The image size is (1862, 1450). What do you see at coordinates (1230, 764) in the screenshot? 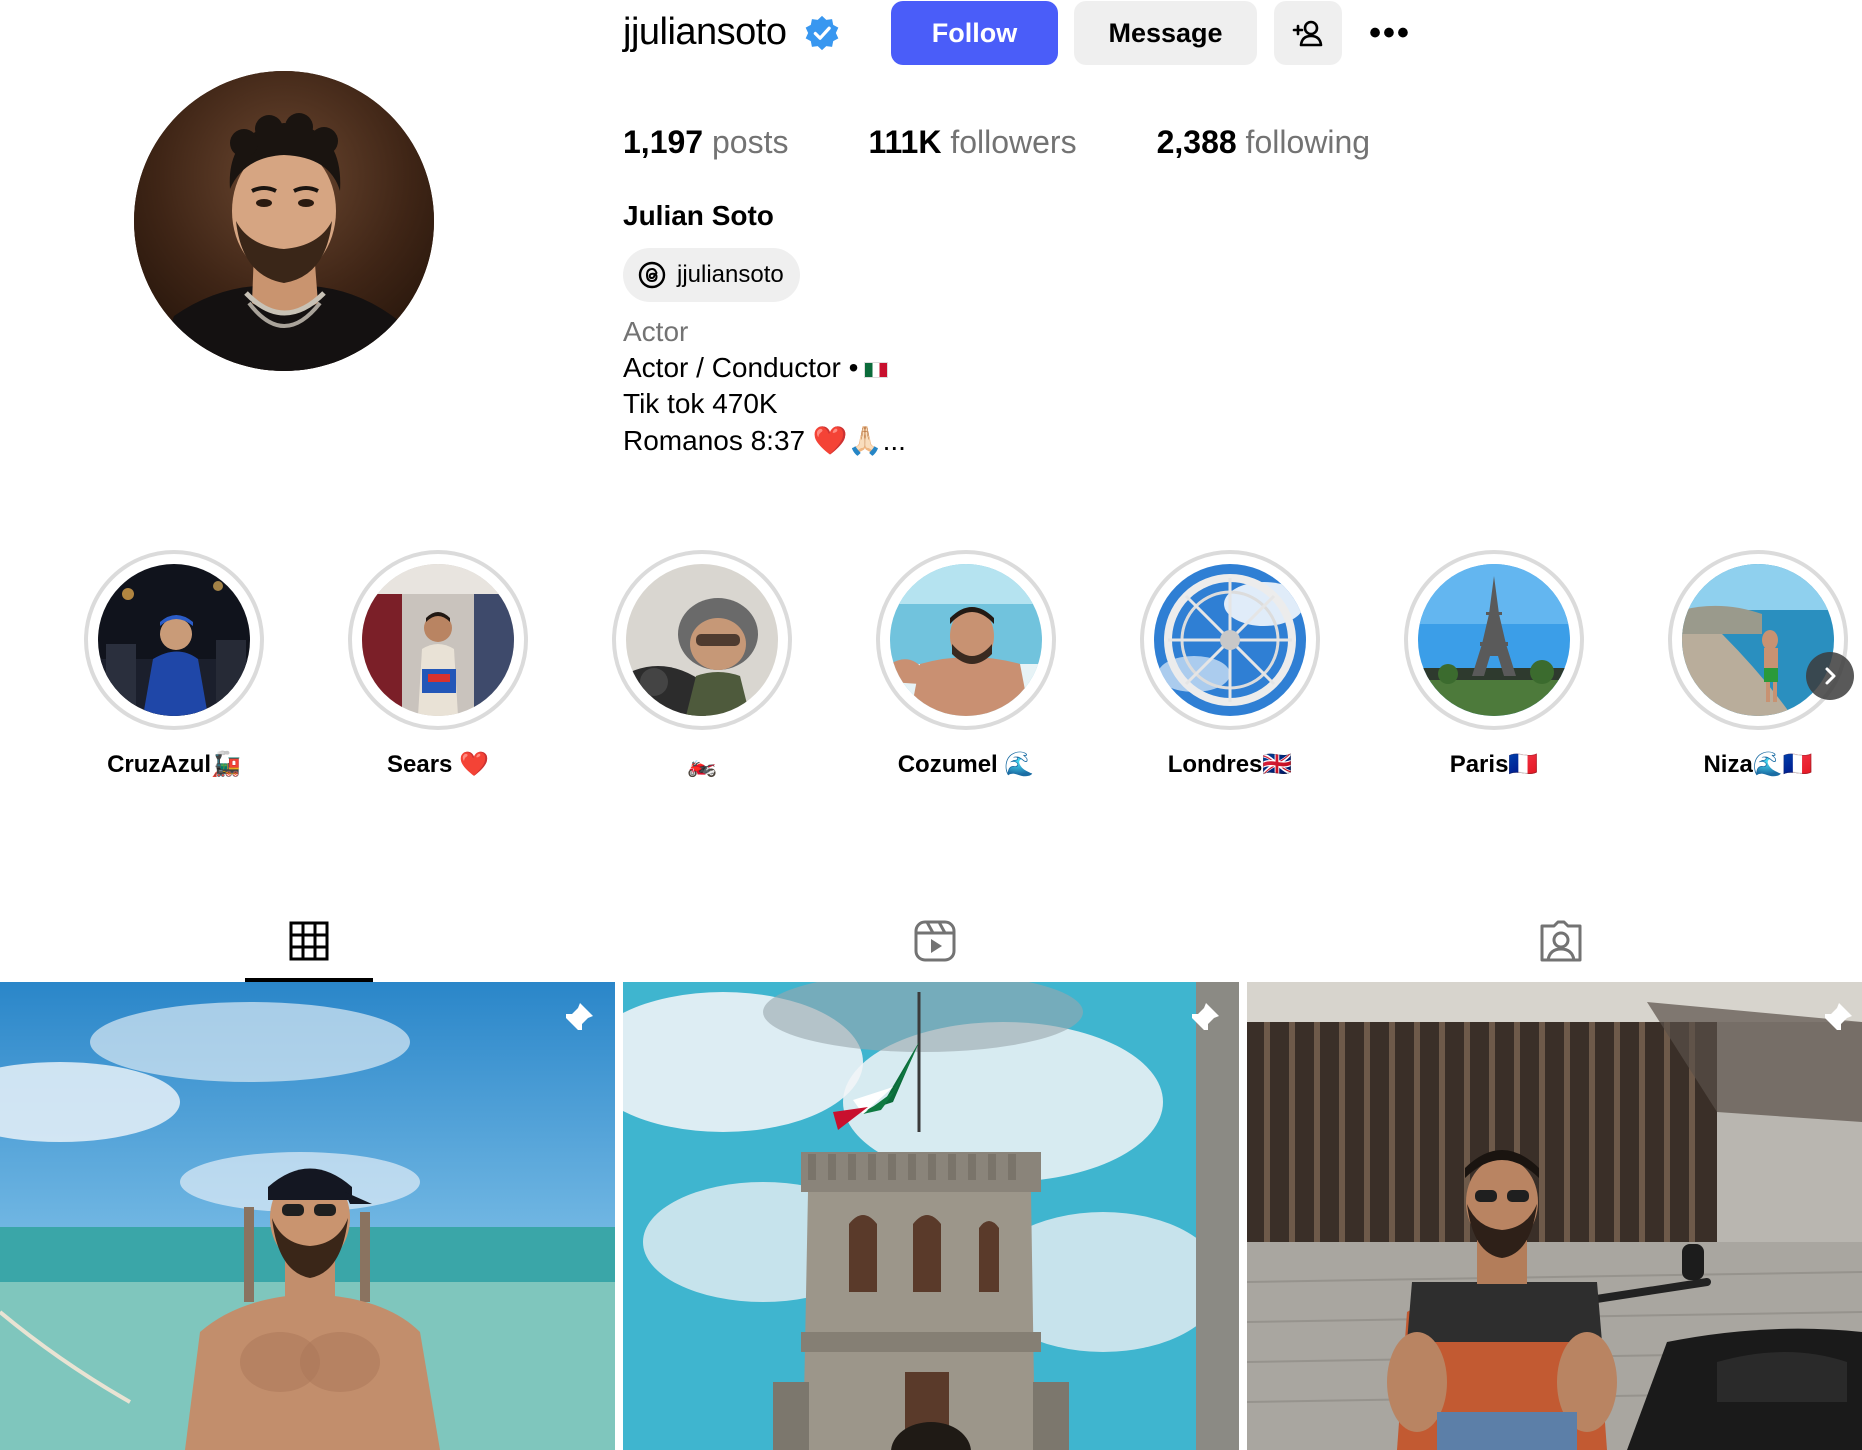
I see `highlight-label: Londres🇬🇧` at bounding box center [1230, 764].